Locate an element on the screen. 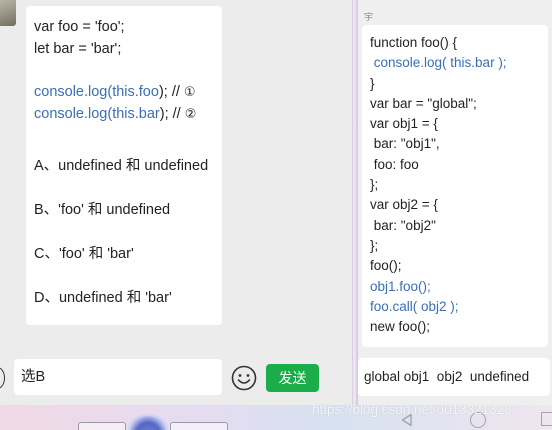 The image size is (552, 430). this-keyword: this.bar is located at coordinates (136, 114).